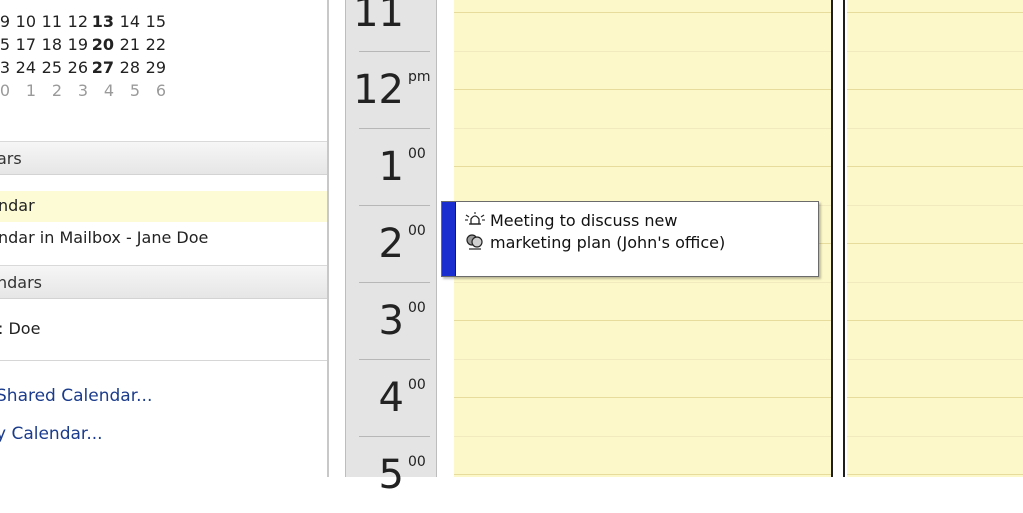  I want to click on time-slot: 3 00, so click(391, 320).